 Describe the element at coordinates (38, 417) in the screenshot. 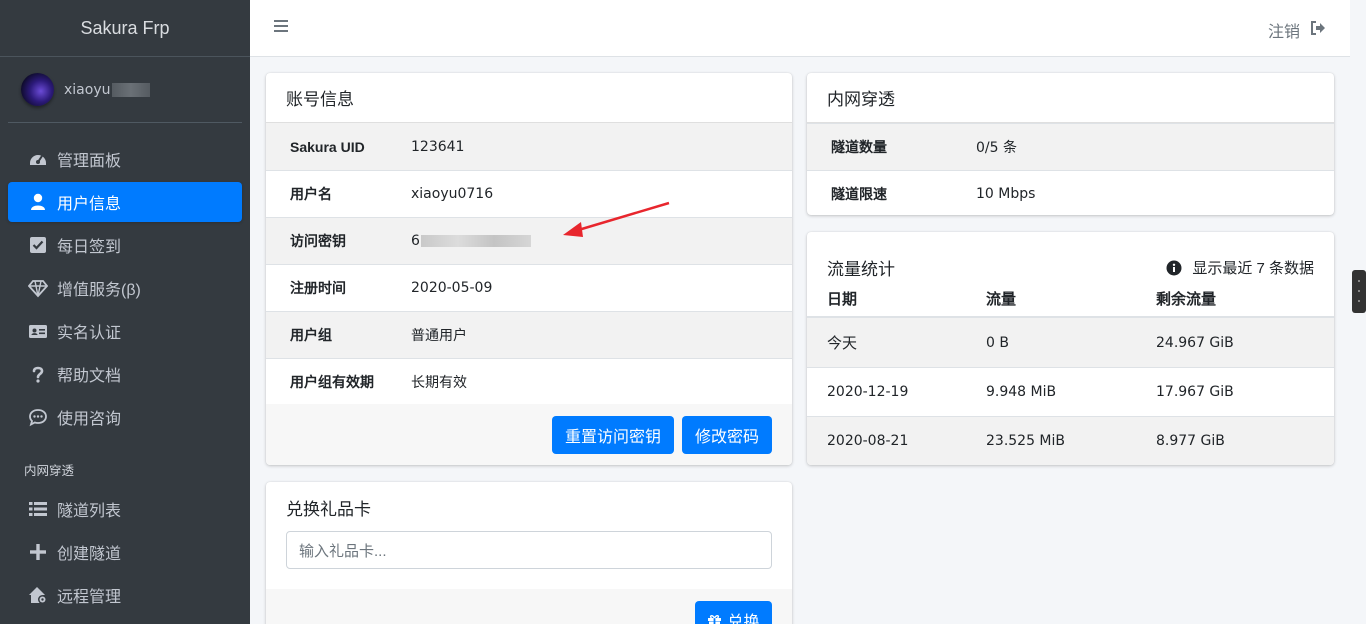

I see `comment-dots-icon` at that location.